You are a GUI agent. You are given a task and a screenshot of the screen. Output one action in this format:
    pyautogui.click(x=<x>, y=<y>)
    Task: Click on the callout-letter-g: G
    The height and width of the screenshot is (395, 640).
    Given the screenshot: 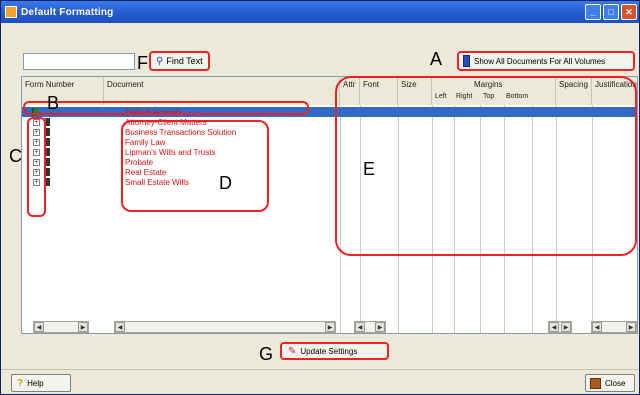 What is the action you would take?
    pyautogui.click(x=266, y=354)
    